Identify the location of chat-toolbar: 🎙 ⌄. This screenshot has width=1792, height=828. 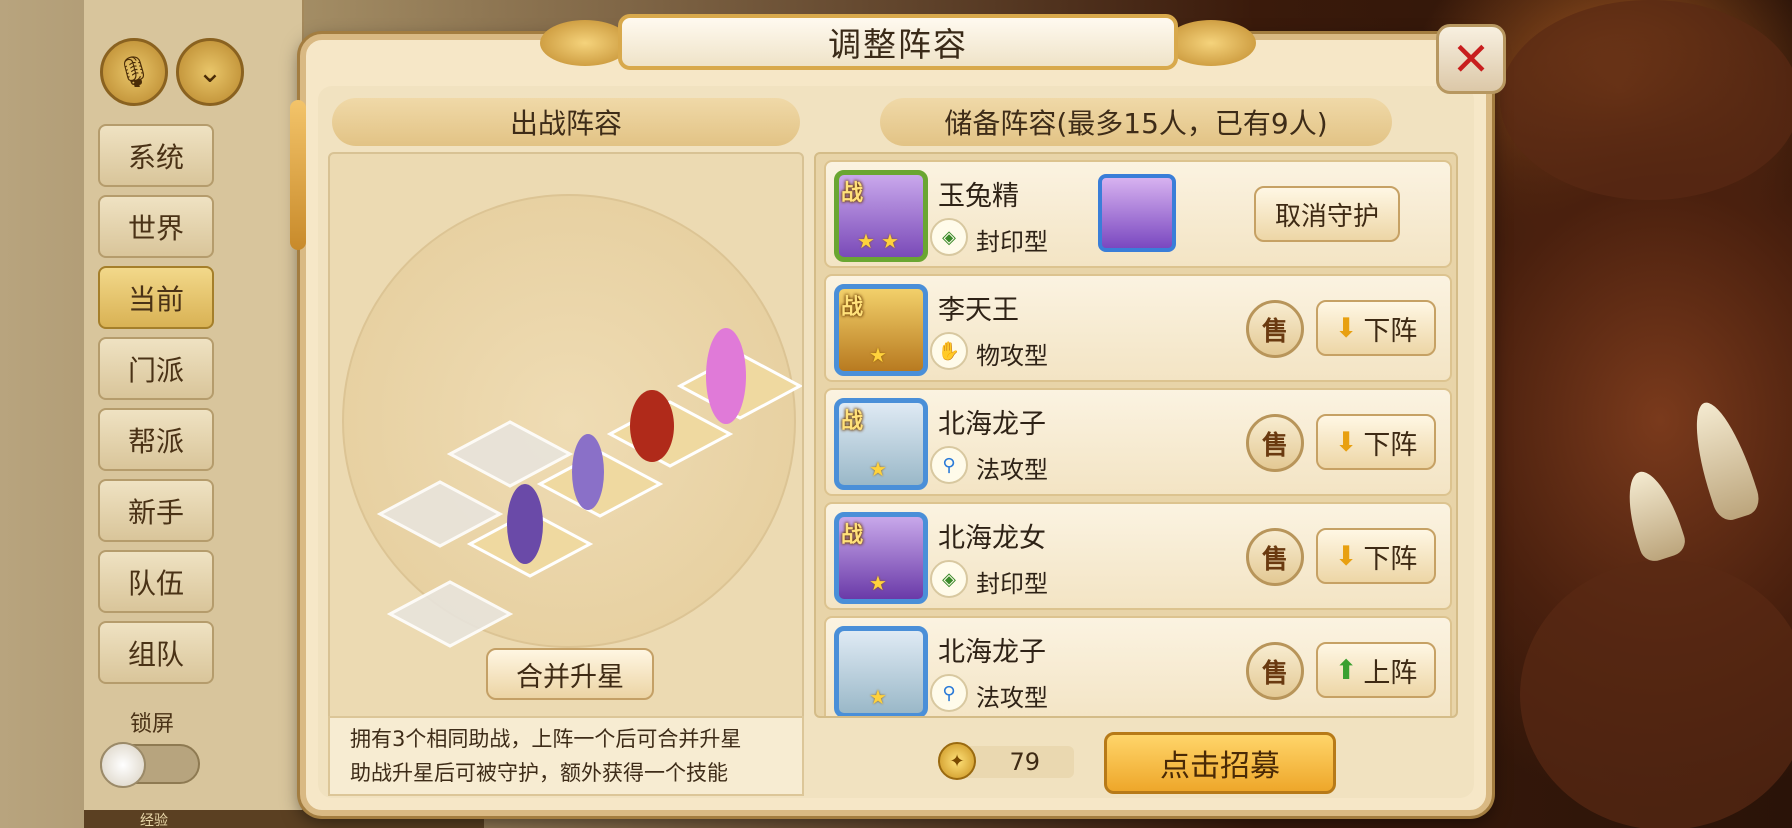
(172, 72).